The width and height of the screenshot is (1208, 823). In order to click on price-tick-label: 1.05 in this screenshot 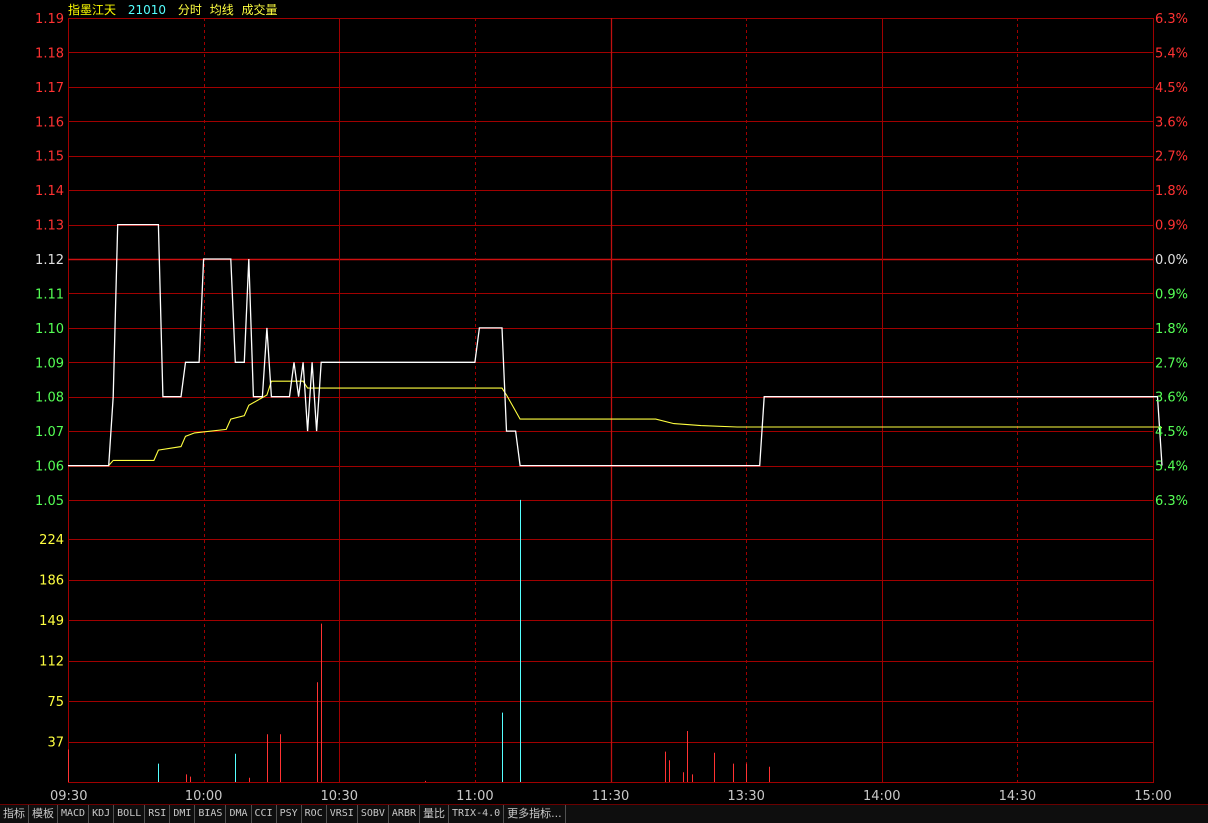, I will do `click(49, 501)`.